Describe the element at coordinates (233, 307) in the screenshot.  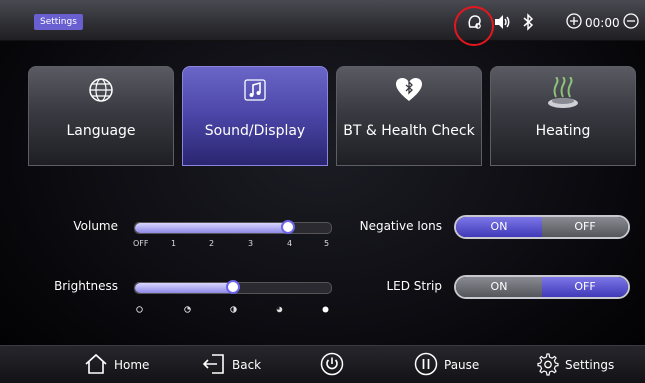
I see `brightness-2-icon` at that location.